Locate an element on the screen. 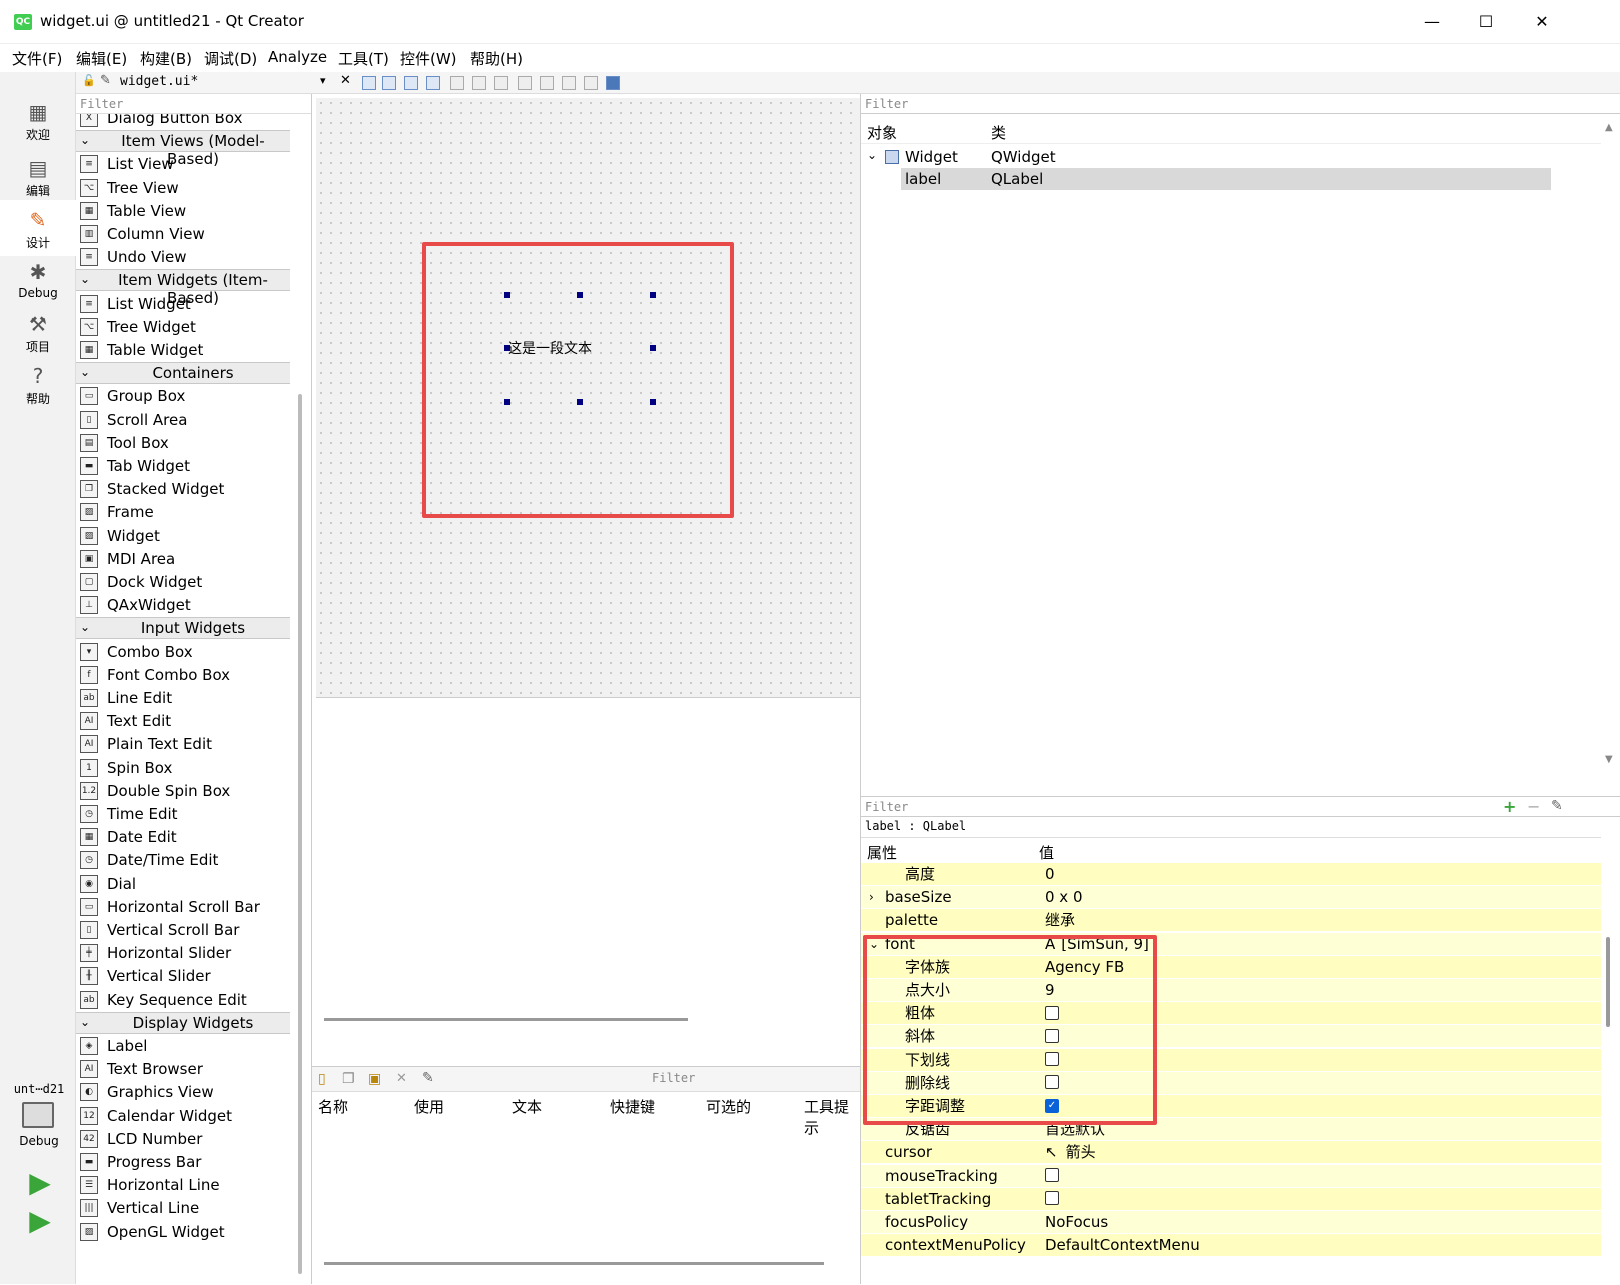 This screenshot has width=1620, height=1285. menu-debug: 调试(D) is located at coordinates (230, 58).